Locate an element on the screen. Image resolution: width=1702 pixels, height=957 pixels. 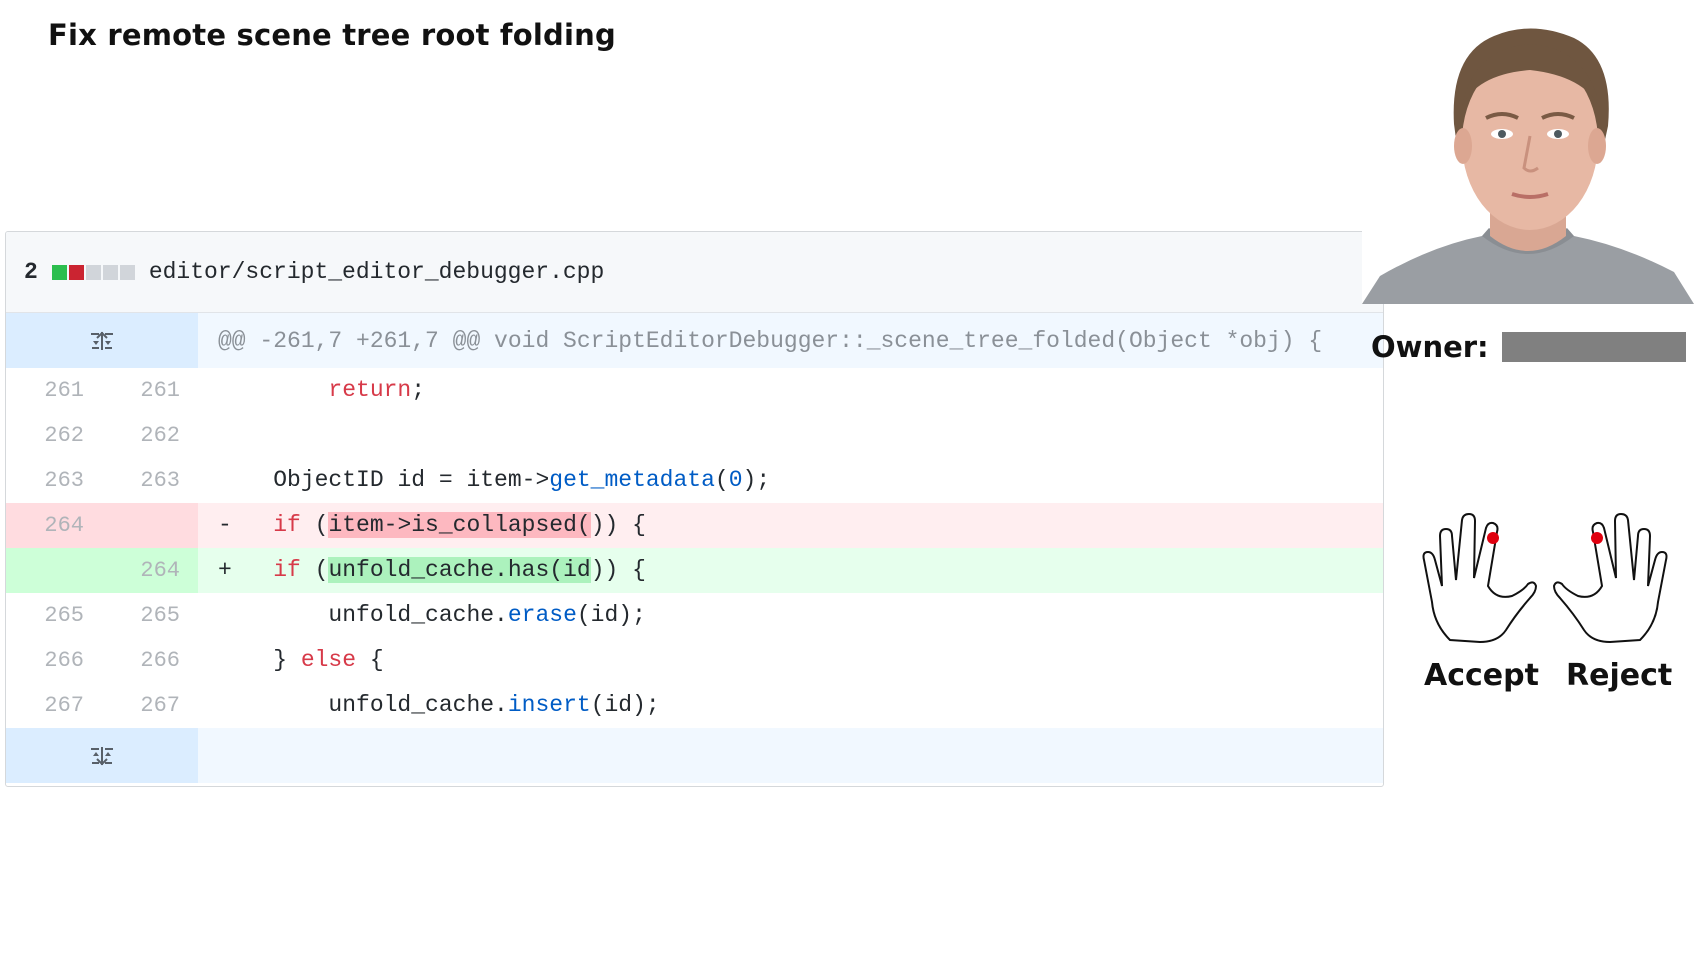
code-token: get_metadata is located at coordinates (632, 480).